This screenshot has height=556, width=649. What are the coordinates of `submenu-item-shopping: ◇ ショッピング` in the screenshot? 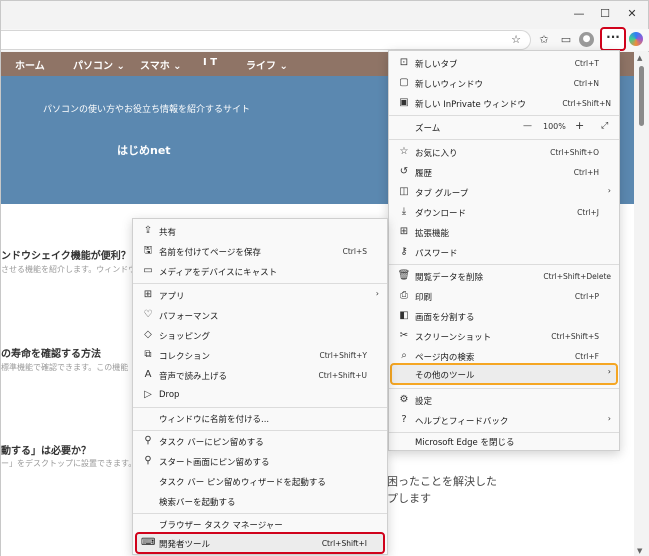 It's located at (260, 335).